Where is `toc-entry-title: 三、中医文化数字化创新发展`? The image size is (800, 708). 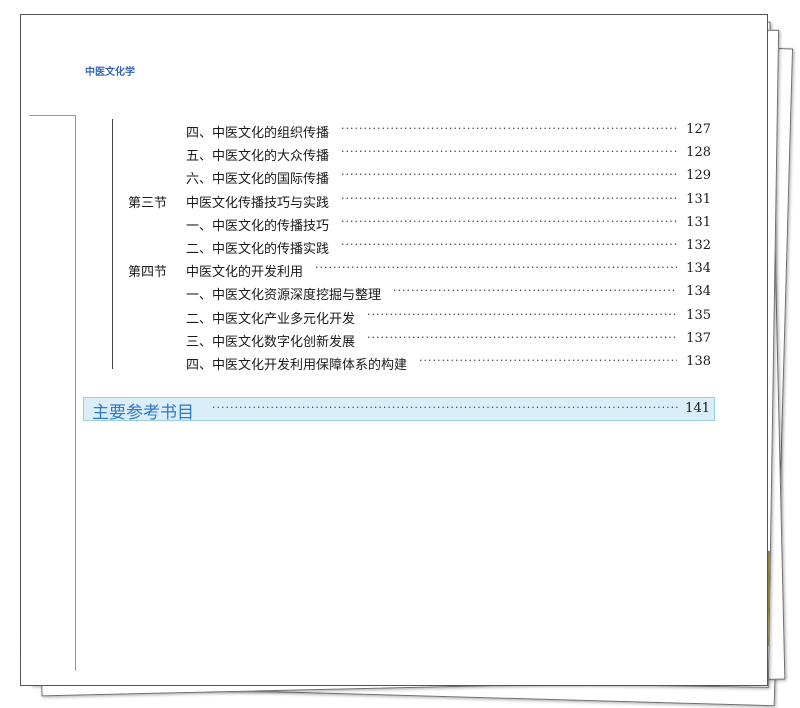
toc-entry-title: 三、中医文化数字化创新发展 is located at coordinates (271, 342).